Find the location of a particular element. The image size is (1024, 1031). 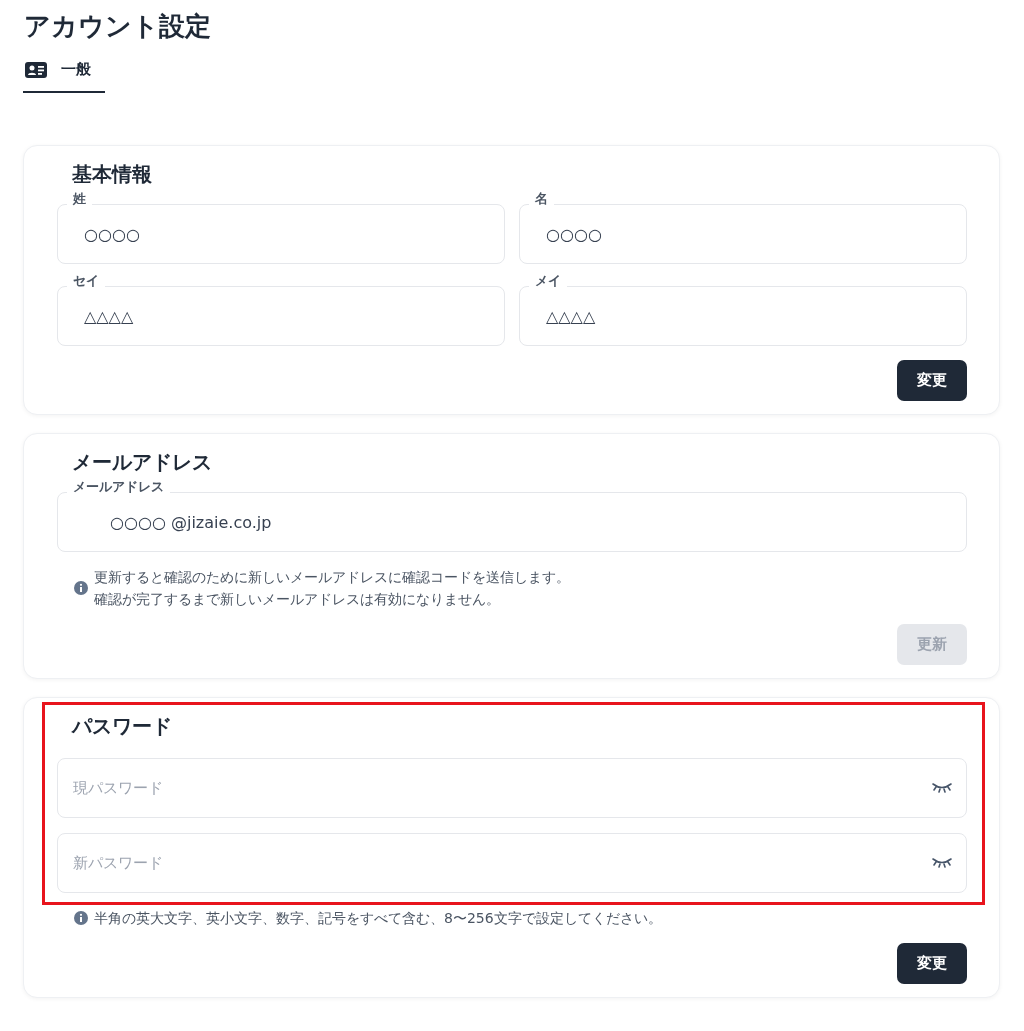

section-heading: パスワード is located at coordinates (122, 726).